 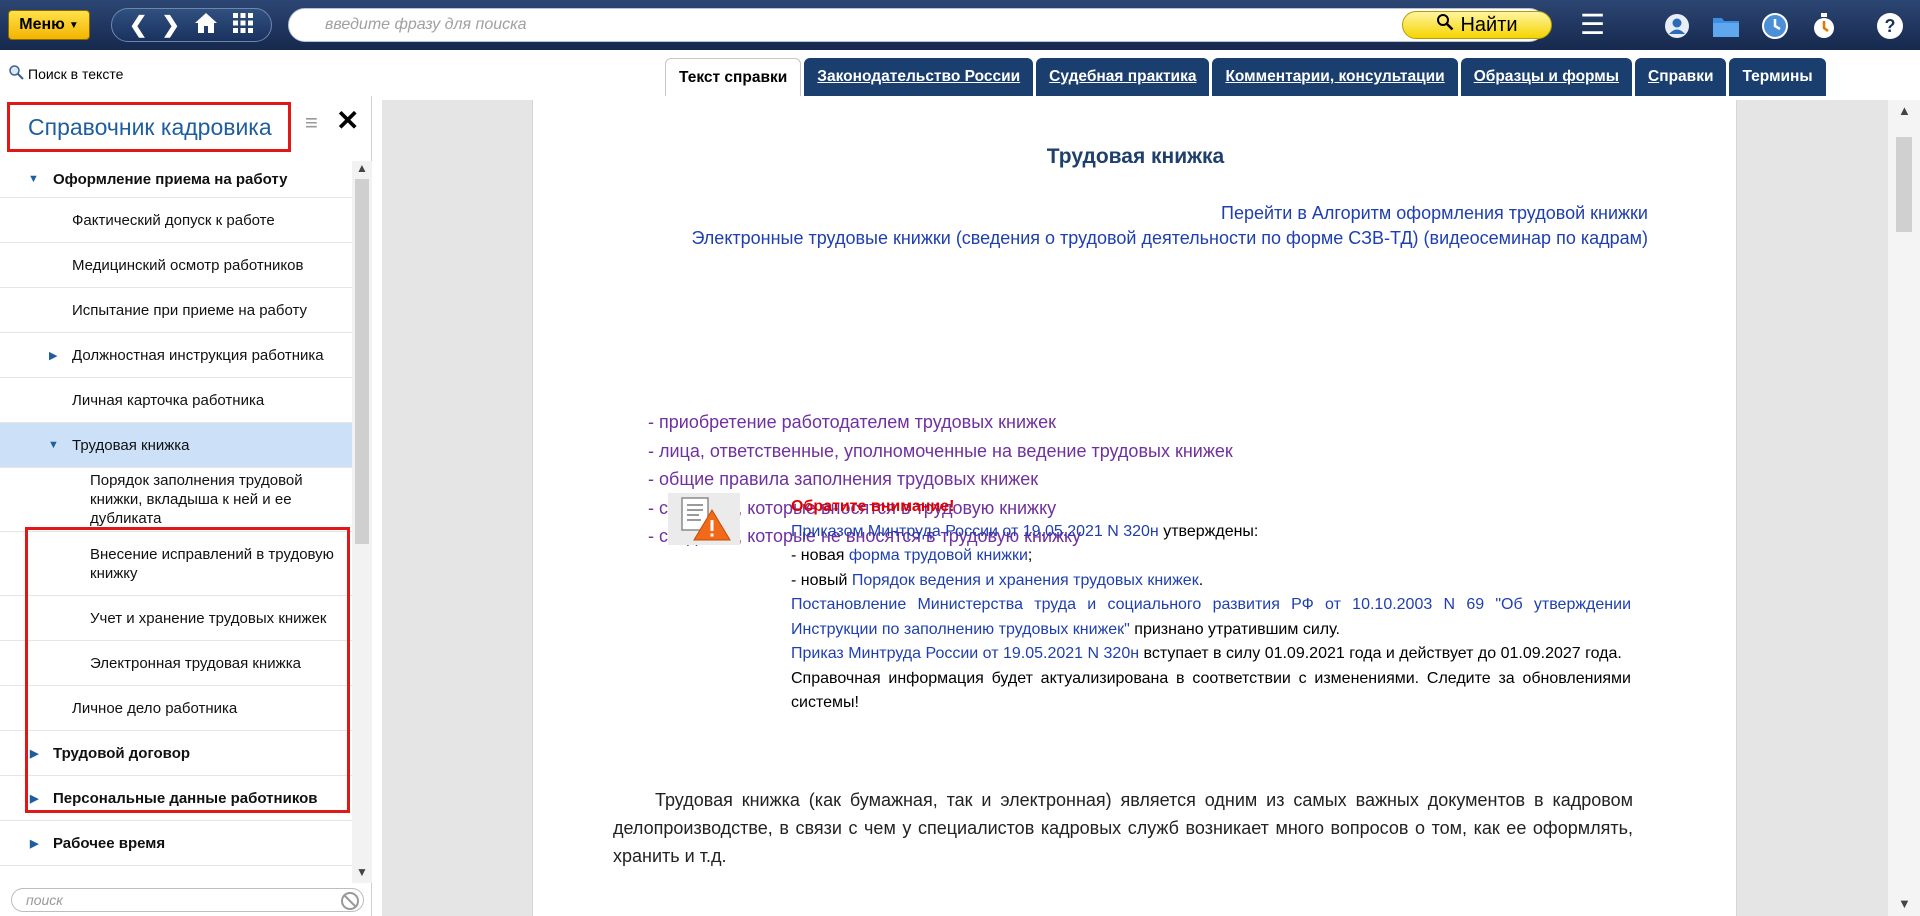 What do you see at coordinates (176, 265) in the screenshot?
I see `tree-item-medical-exam: Медицинский осмотр работников` at bounding box center [176, 265].